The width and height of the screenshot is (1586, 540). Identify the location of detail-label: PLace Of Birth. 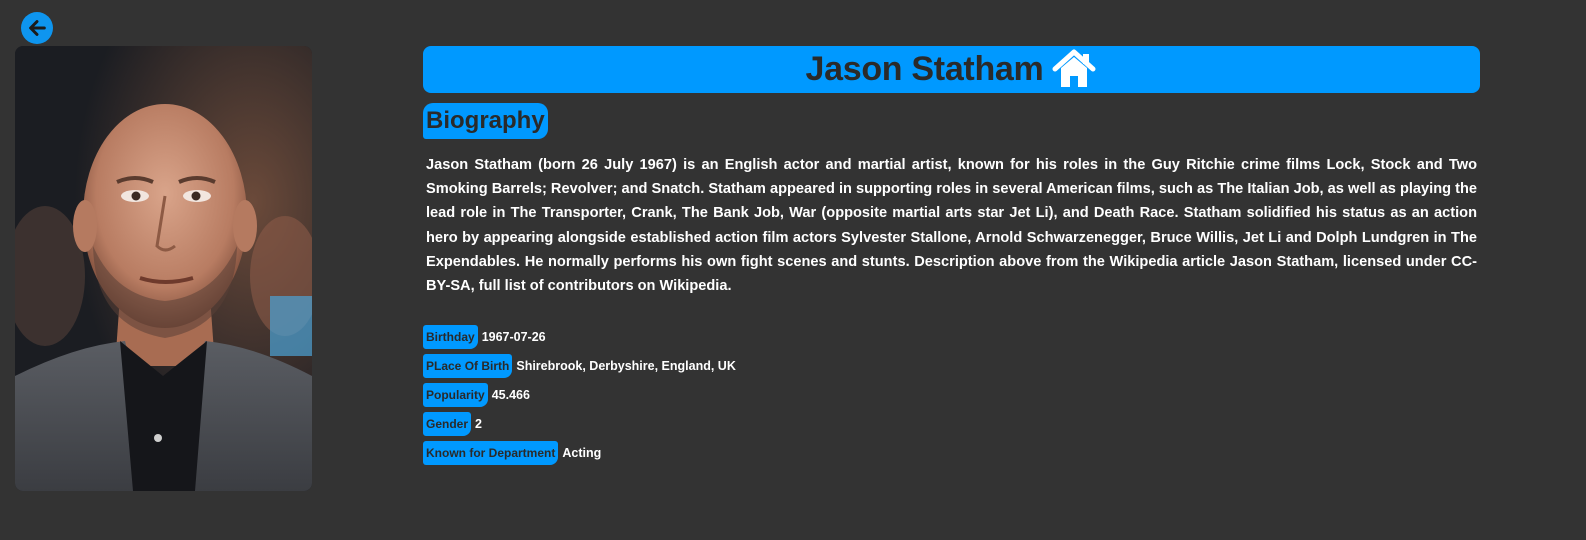
(468, 365).